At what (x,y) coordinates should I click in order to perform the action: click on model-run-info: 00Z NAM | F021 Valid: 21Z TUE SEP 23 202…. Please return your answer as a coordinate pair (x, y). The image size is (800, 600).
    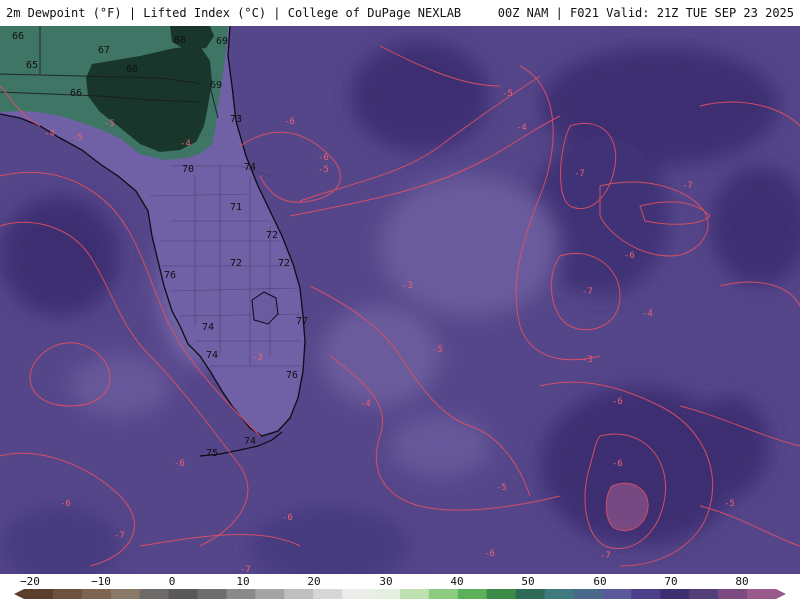
    Looking at the image, I should click on (645, 13).